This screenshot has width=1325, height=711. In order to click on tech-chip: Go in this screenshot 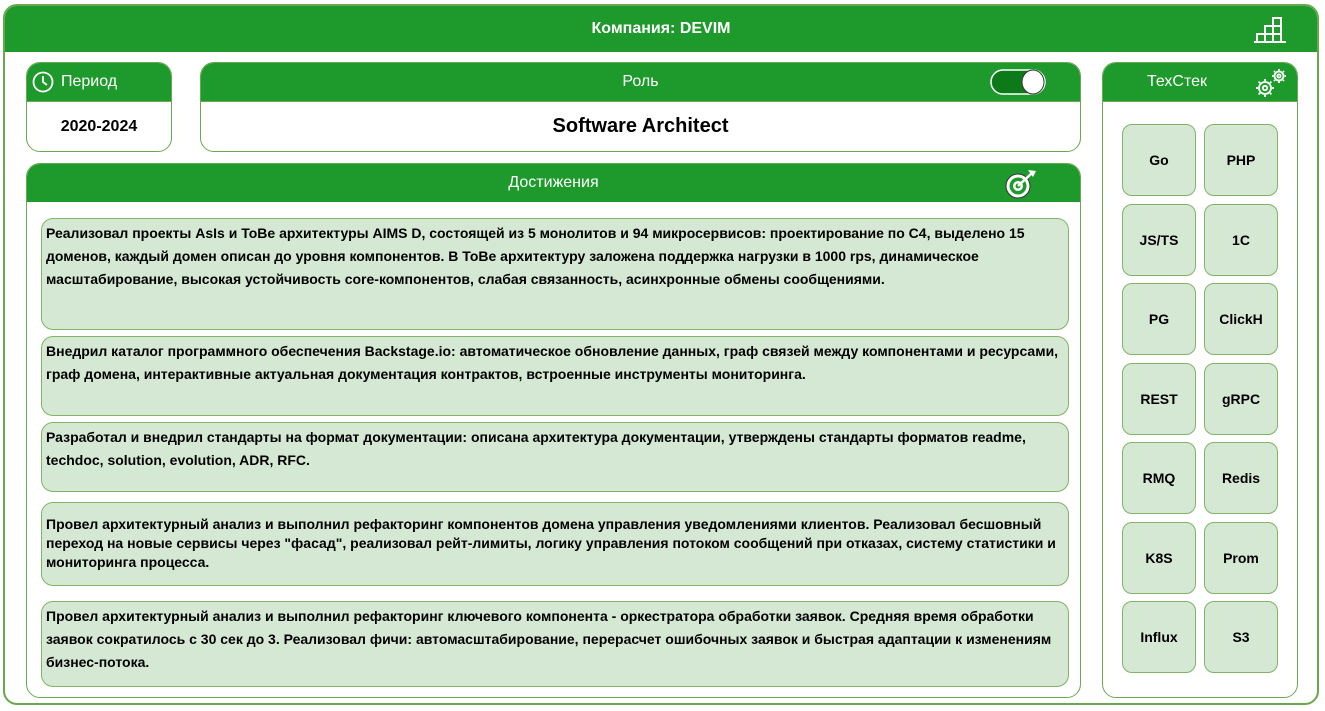, I will do `click(1159, 160)`.